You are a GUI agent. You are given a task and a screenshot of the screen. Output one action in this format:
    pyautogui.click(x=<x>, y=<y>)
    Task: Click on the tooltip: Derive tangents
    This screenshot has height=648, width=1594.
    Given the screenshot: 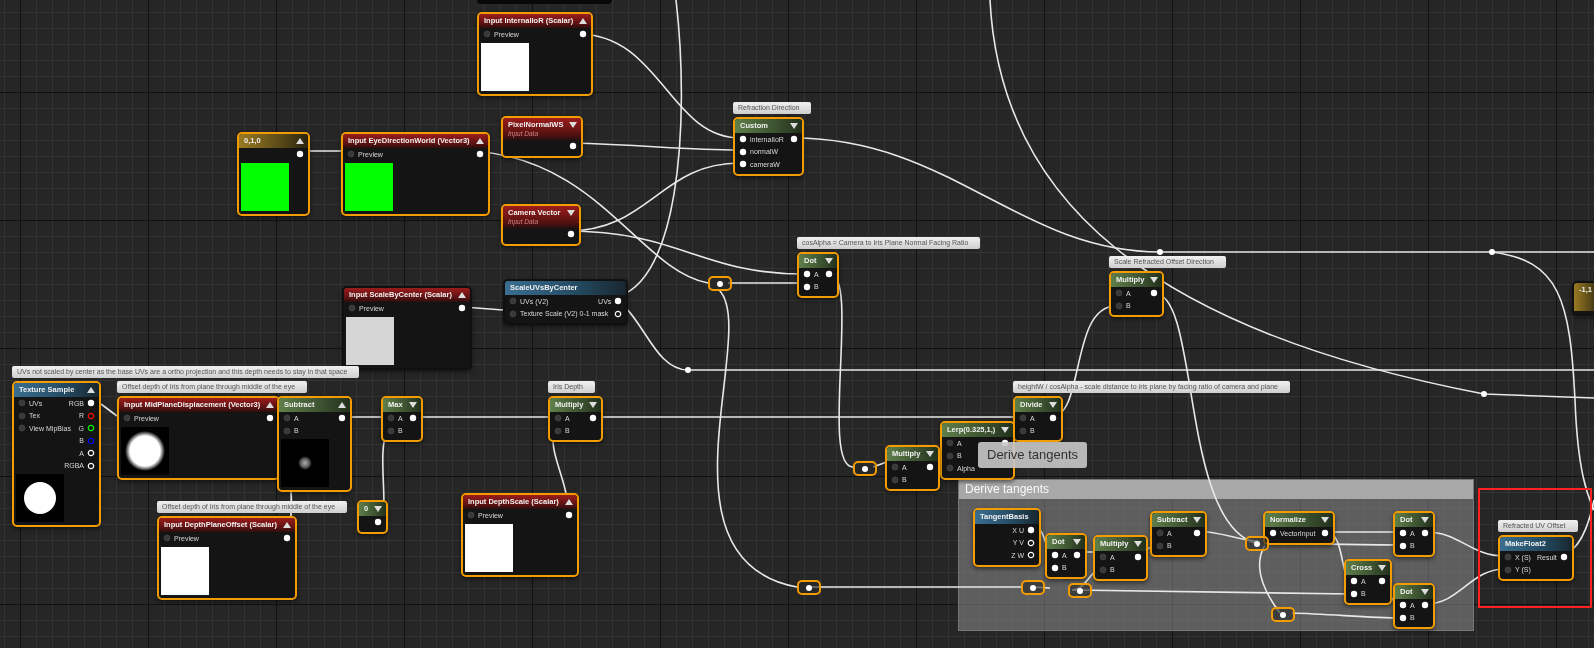 What is the action you would take?
    pyautogui.click(x=1033, y=455)
    